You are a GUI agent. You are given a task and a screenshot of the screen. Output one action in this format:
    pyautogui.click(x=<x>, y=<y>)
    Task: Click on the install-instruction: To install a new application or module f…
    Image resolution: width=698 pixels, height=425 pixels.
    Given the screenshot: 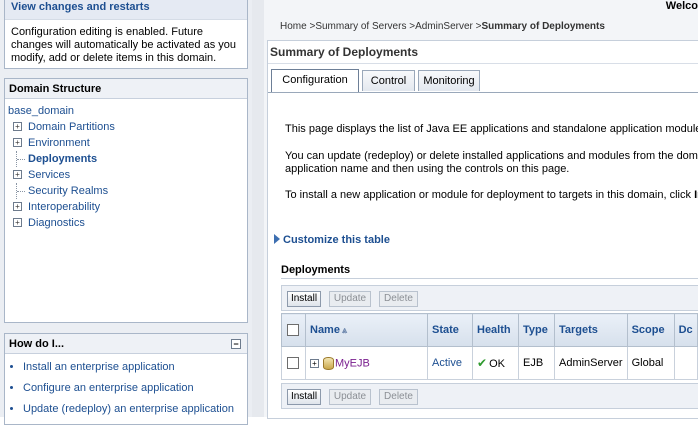 What is the action you would take?
    pyautogui.click(x=491, y=195)
    